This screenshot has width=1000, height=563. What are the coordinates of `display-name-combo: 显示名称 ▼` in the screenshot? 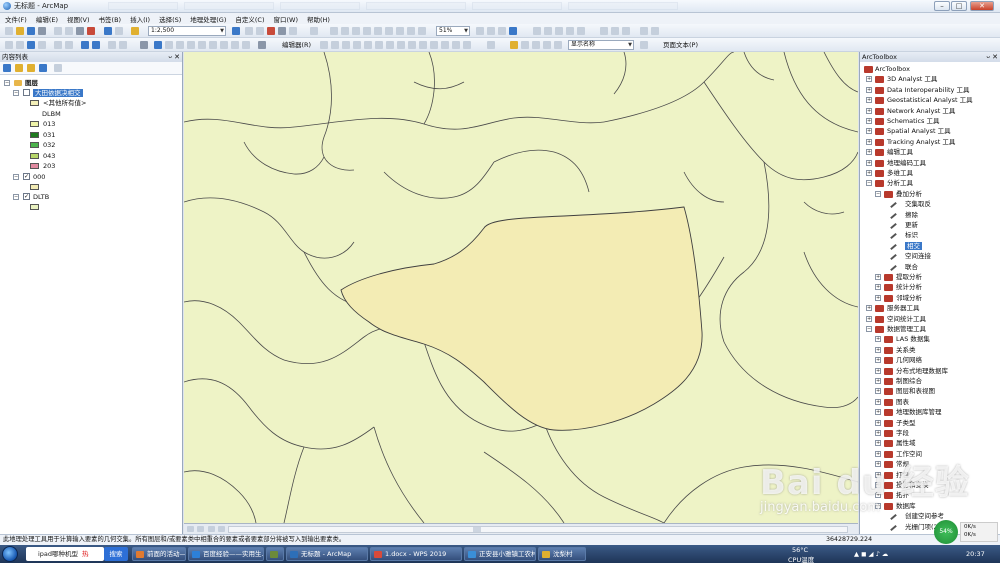 It's located at (601, 45).